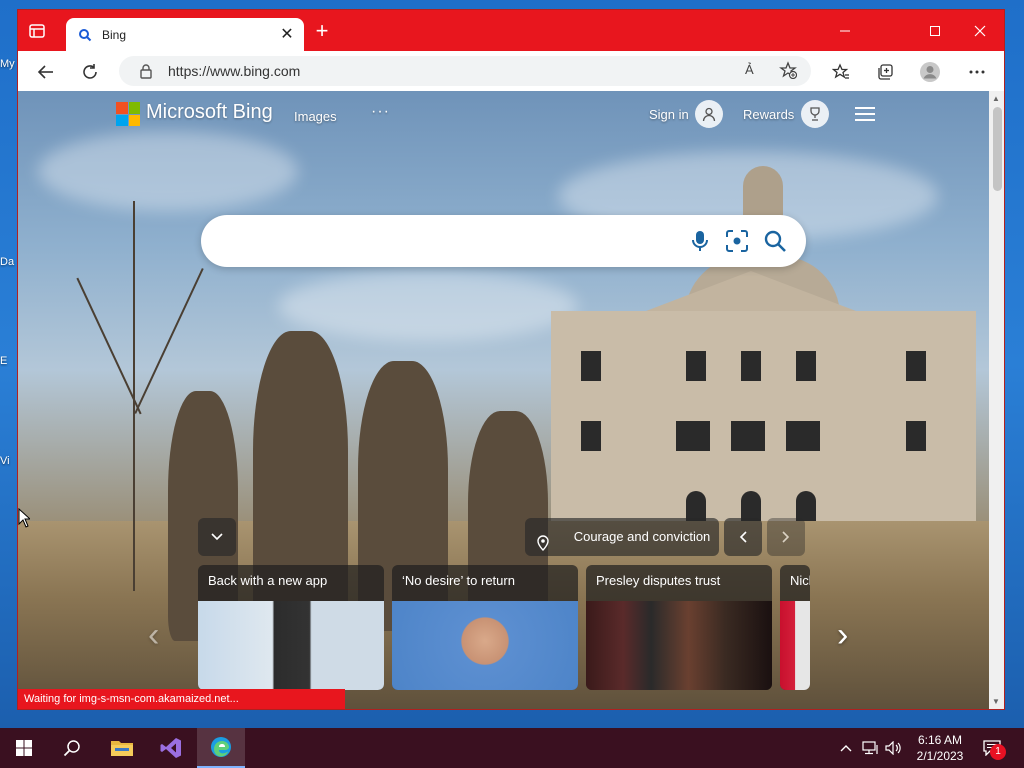 This screenshot has height=768, width=1024. What do you see at coordinates (865, 116) in the screenshot?
I see `hamburger-menu-icon` at bounding box center [865, 116].